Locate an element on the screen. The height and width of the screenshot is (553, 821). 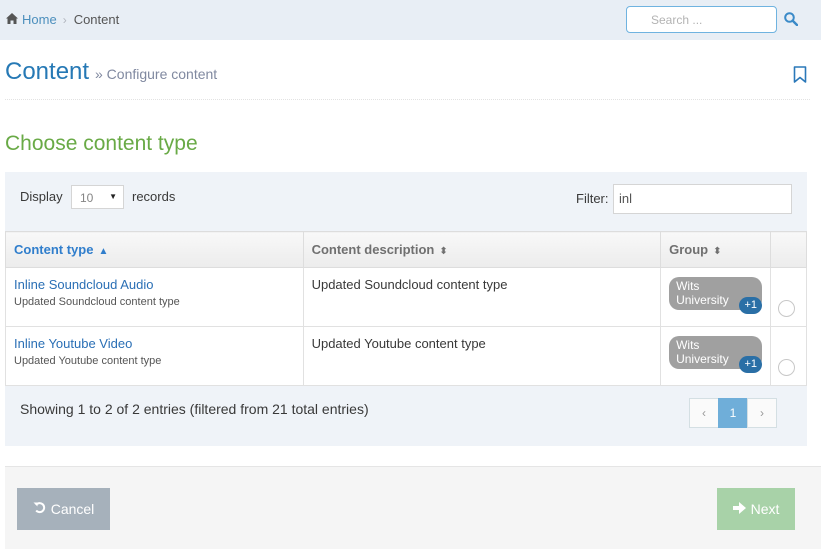
breadcrumb-home-link: Home is located at coordinates (39, 19).